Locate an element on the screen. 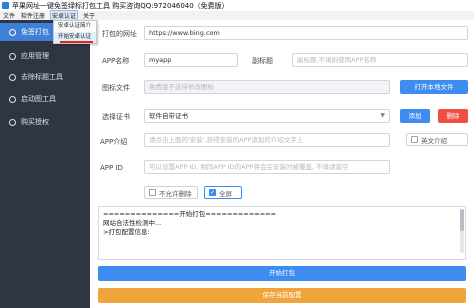 The image size is (474, 308). no-delete-label: 不允许删除 is located at coordinates (175, 193).